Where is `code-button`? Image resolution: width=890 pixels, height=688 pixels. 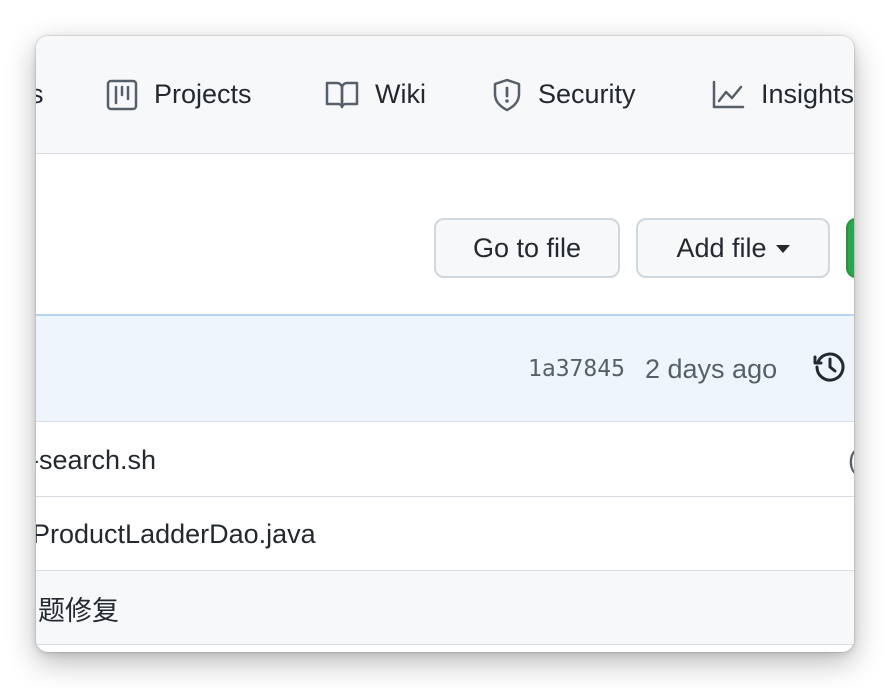
code-button is located at coordinates (850, 248).